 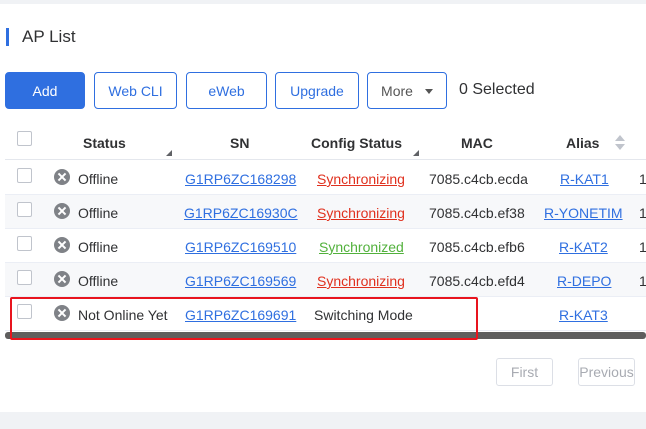 What do you see at coordinates (477, 281) in the screenshot?
I see `row-mac: 7085.c4cb.efd4` at bounding box center [477, 281].